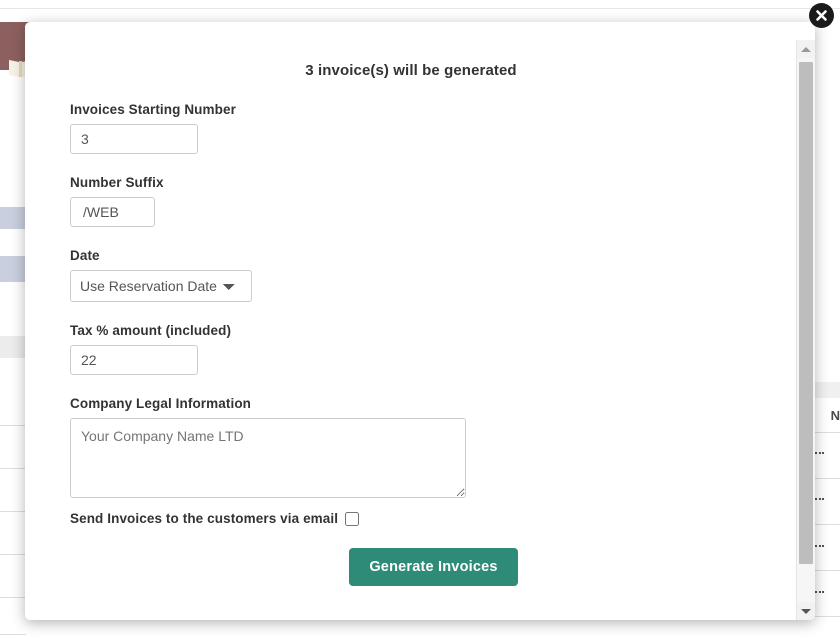  What do you see at coordinates (433, 201) in the screenshot?
I see `field-group-suffix: Number Suffix` at bounding box center [433, 201].